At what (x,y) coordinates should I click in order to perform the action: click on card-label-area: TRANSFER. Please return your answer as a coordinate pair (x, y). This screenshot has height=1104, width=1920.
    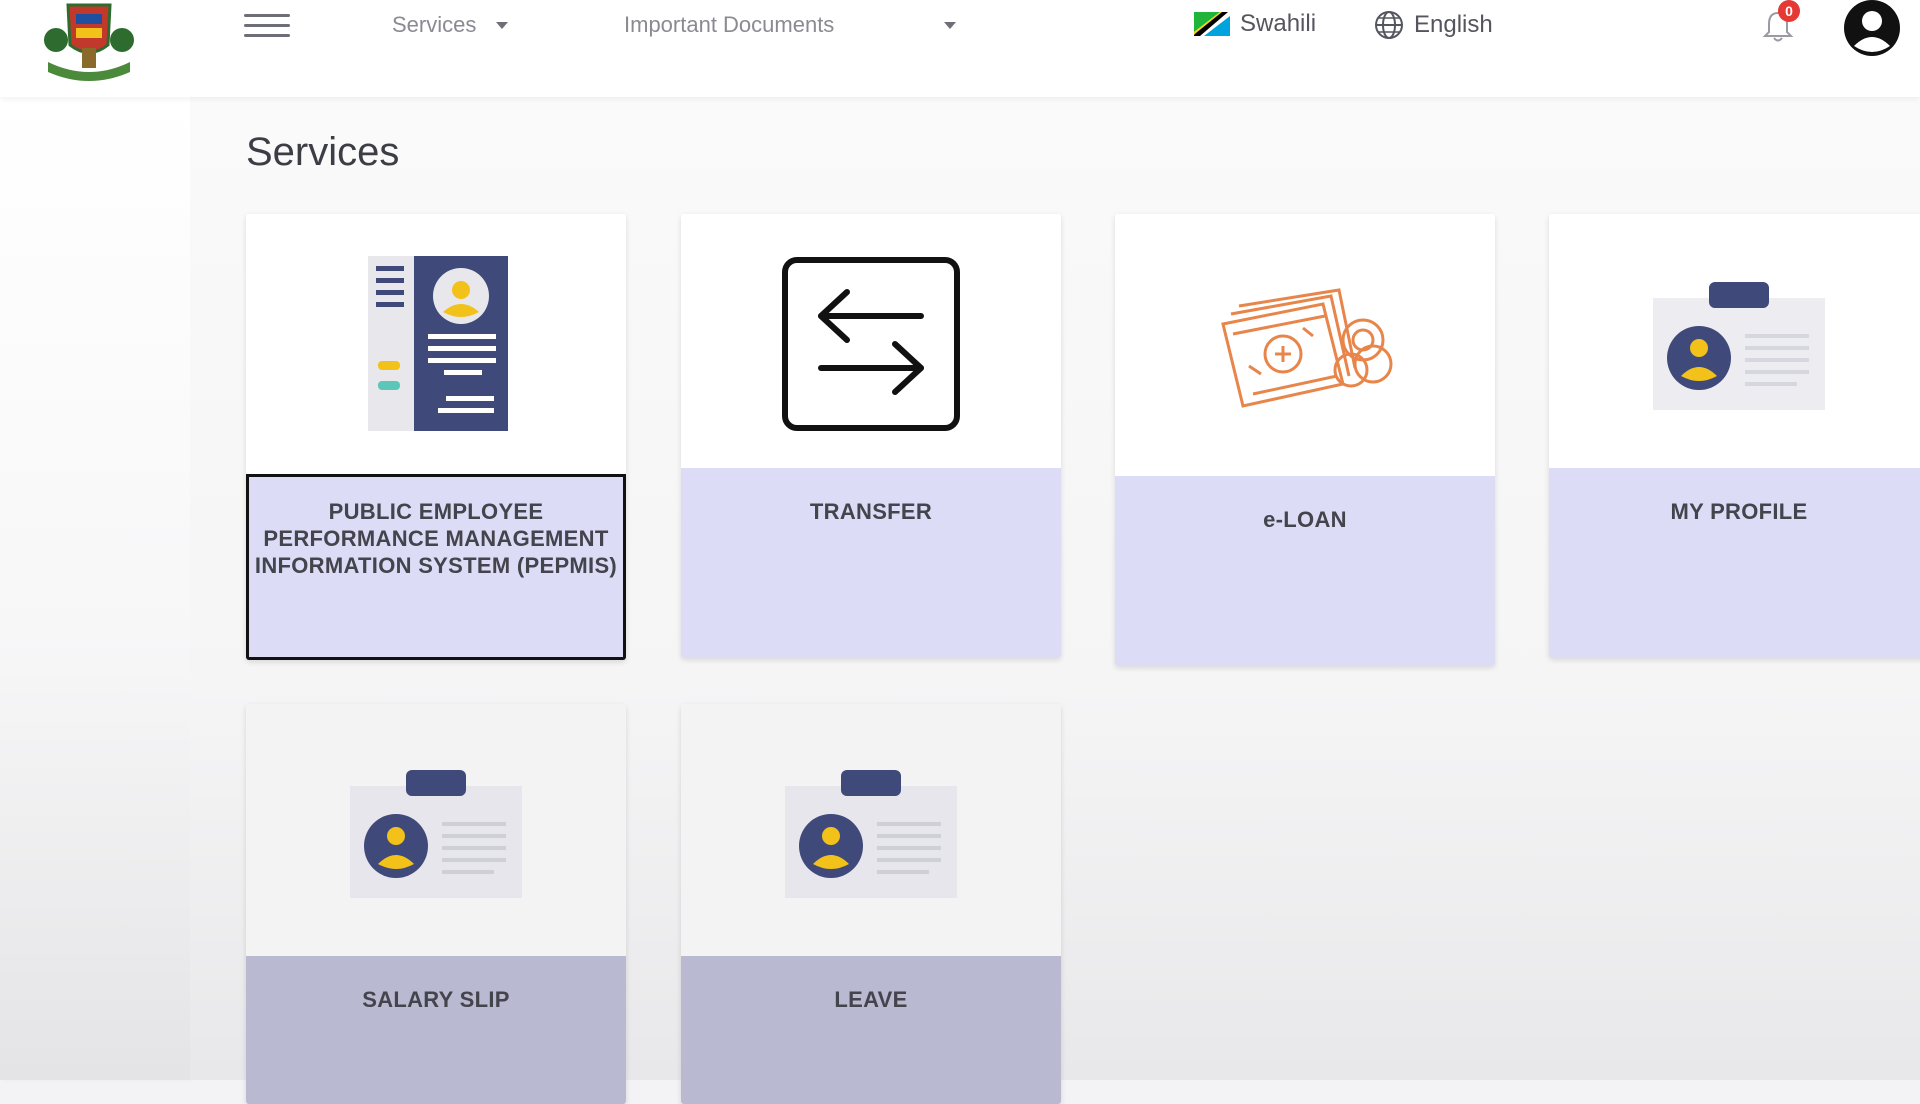
    Looking at the image, I should click on (871, 563).